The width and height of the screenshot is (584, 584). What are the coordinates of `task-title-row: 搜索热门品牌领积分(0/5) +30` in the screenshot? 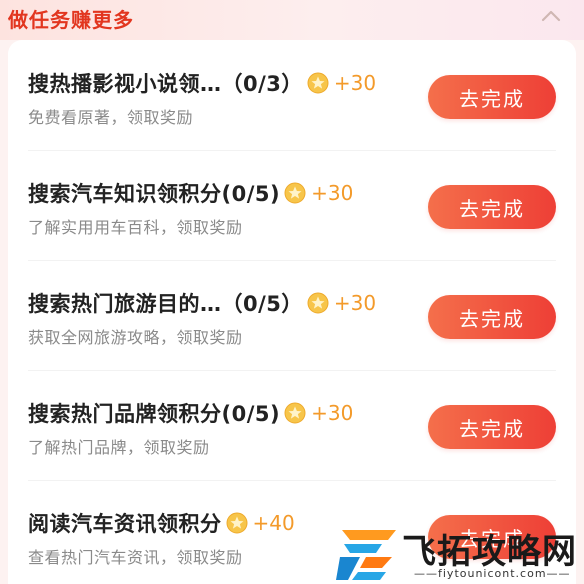 It's located at (190, 413).